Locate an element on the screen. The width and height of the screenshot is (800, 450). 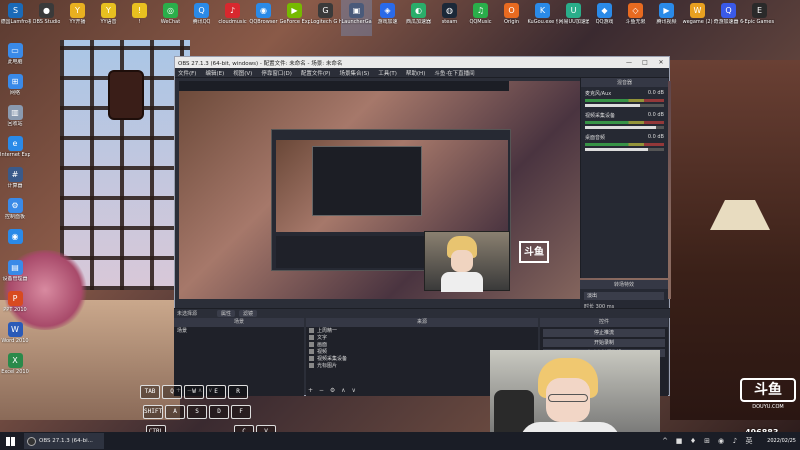
desktop-icon-label: cloudmusic is located at coordinates (232, 22).